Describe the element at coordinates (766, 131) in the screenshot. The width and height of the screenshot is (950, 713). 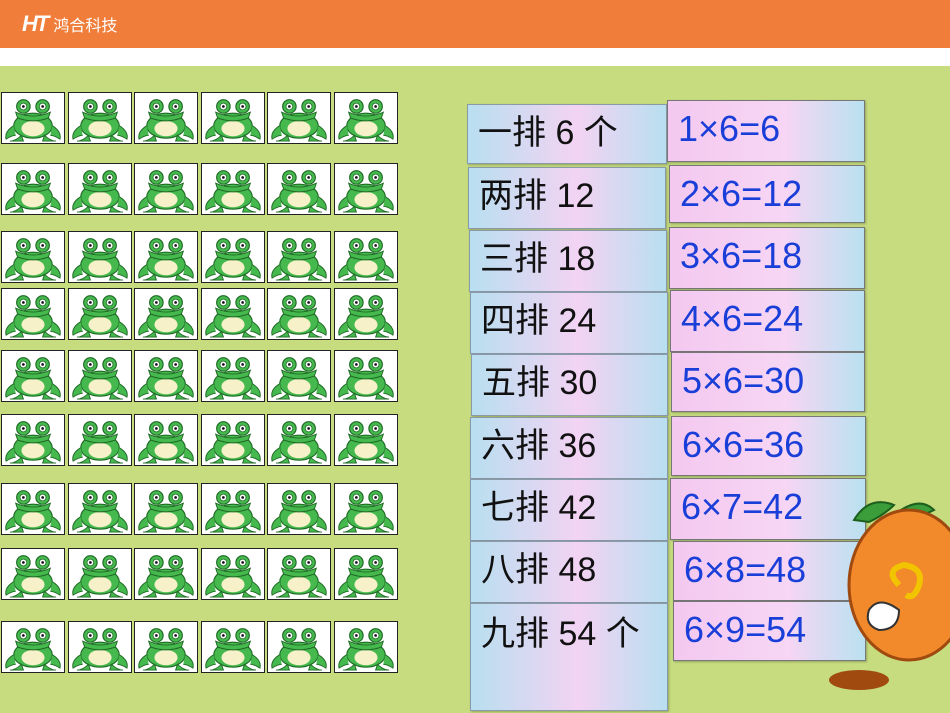
I see `multiplication-formula: 1×6=6` at that location.